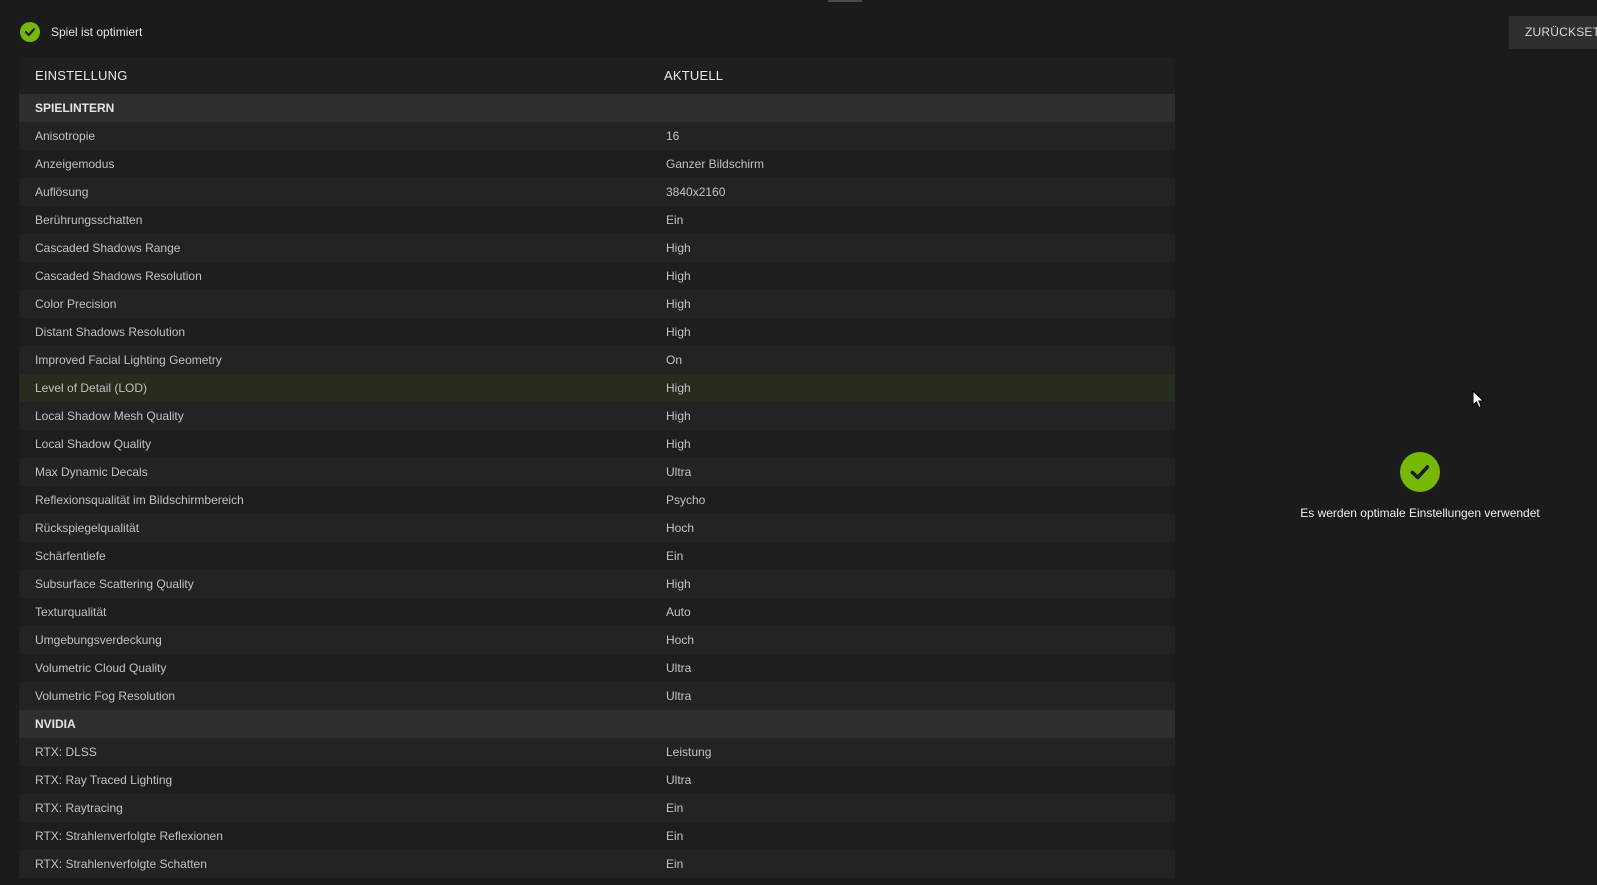  I want to click on setting-name: Level of Detail (LOD), so click(91, 388).